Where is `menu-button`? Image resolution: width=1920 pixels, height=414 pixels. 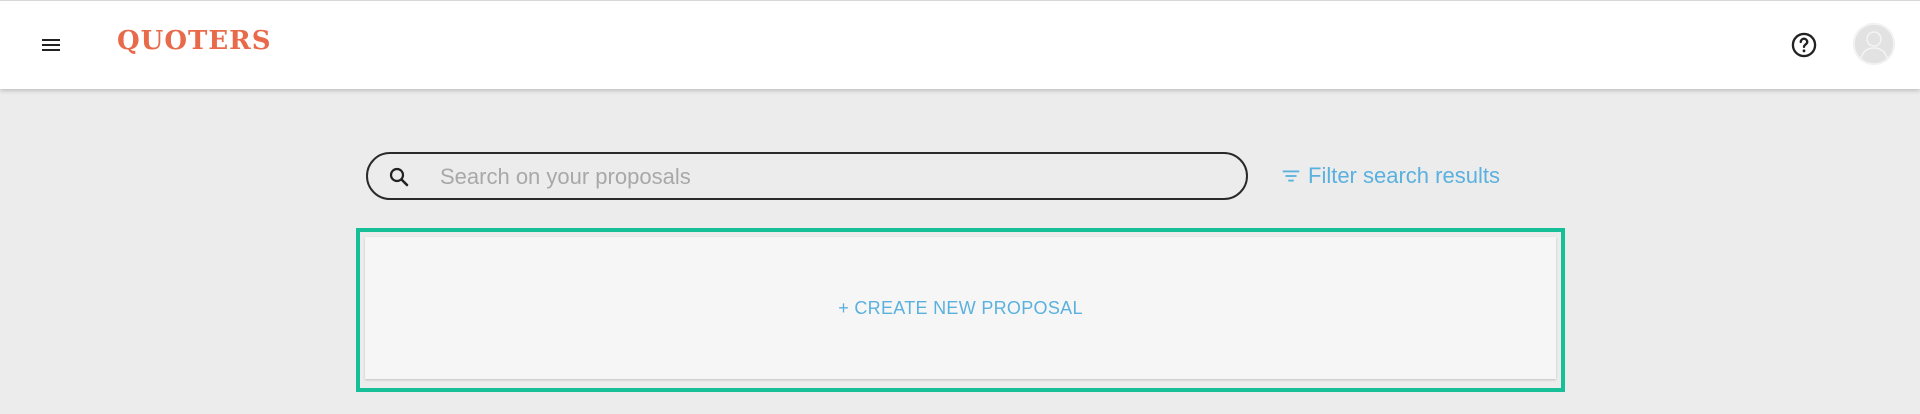
menu-button is located at coordinates (51, 45).